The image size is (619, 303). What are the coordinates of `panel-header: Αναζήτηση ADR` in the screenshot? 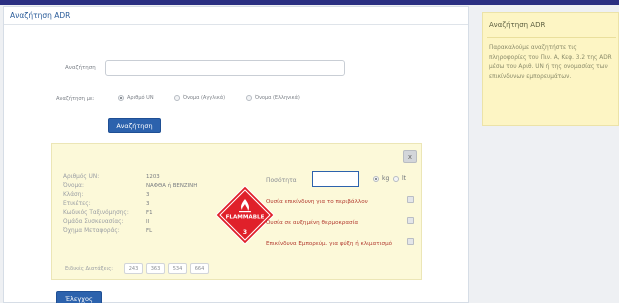 It's located at (236, 16).